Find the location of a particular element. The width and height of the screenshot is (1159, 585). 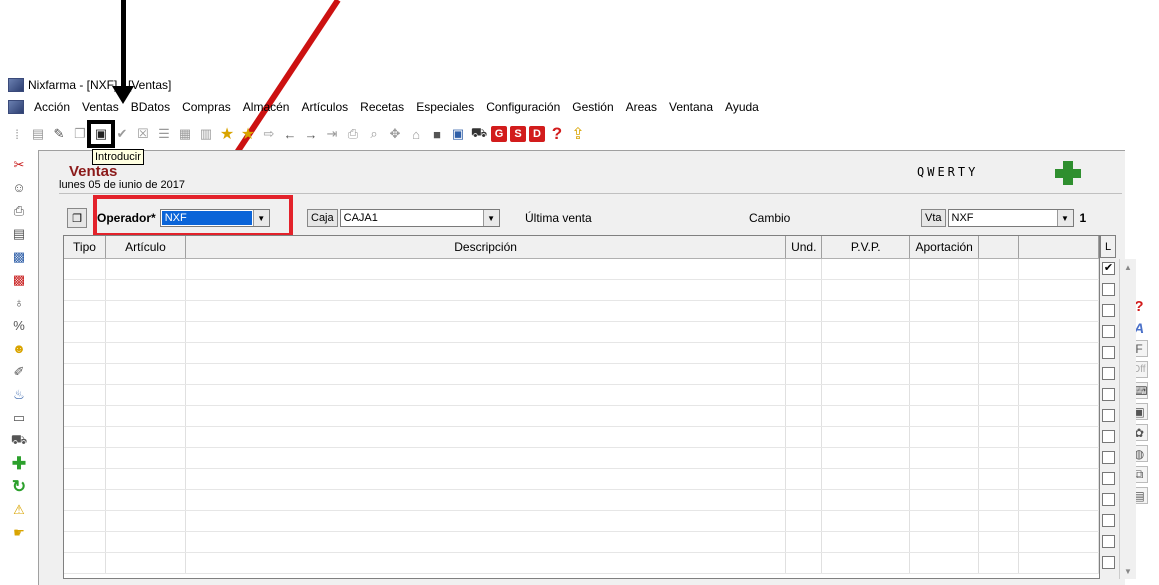

check-icon: ✔ is located at coordinates (122, 134).